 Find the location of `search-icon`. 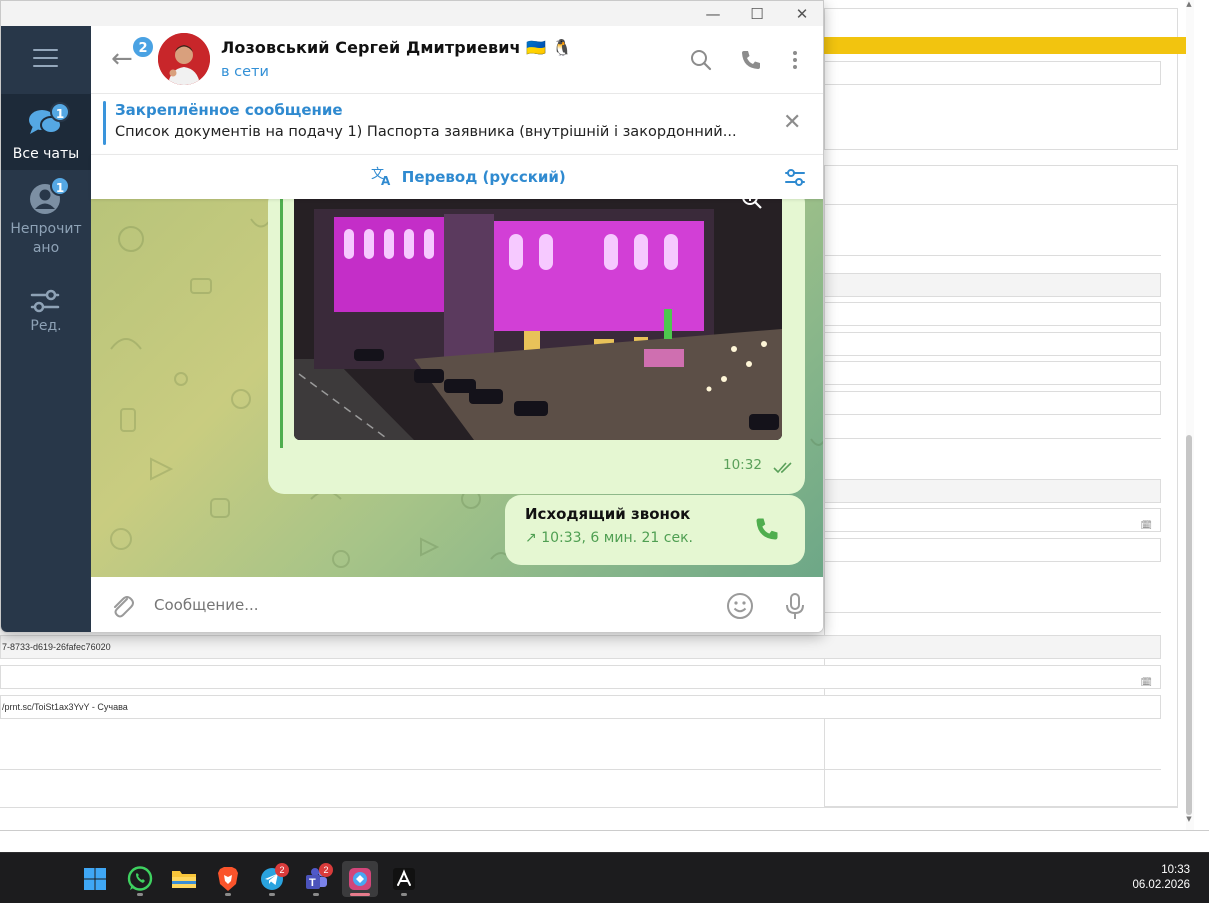

search-icon is located at coordinates (701, 60).